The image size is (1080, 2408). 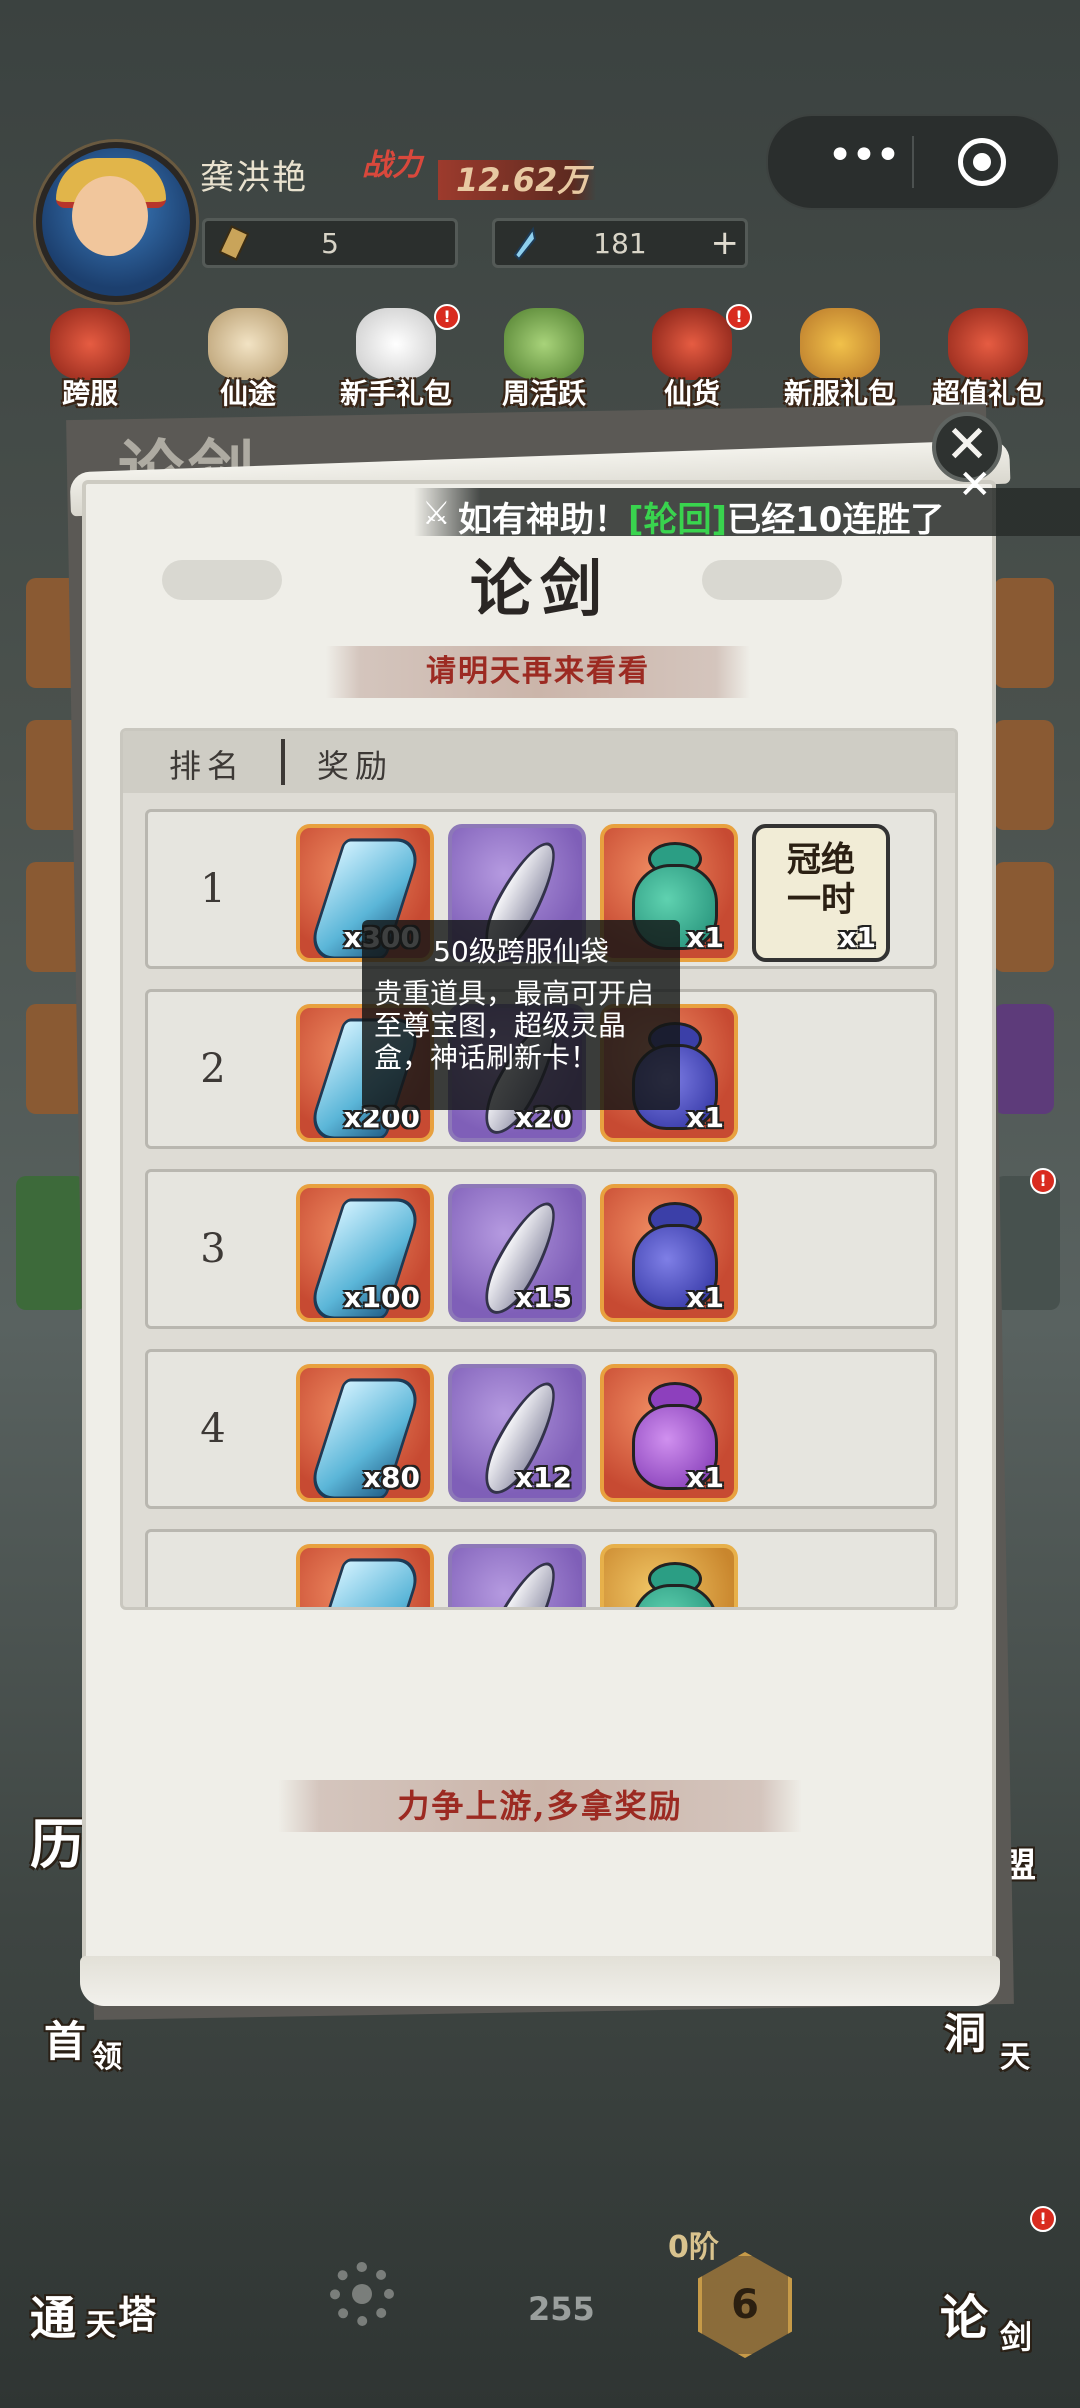 What do you see at coordinates (213, 1249) in the screenshot?
I see `rank-number: 3` at bounding box center [213, 1249].